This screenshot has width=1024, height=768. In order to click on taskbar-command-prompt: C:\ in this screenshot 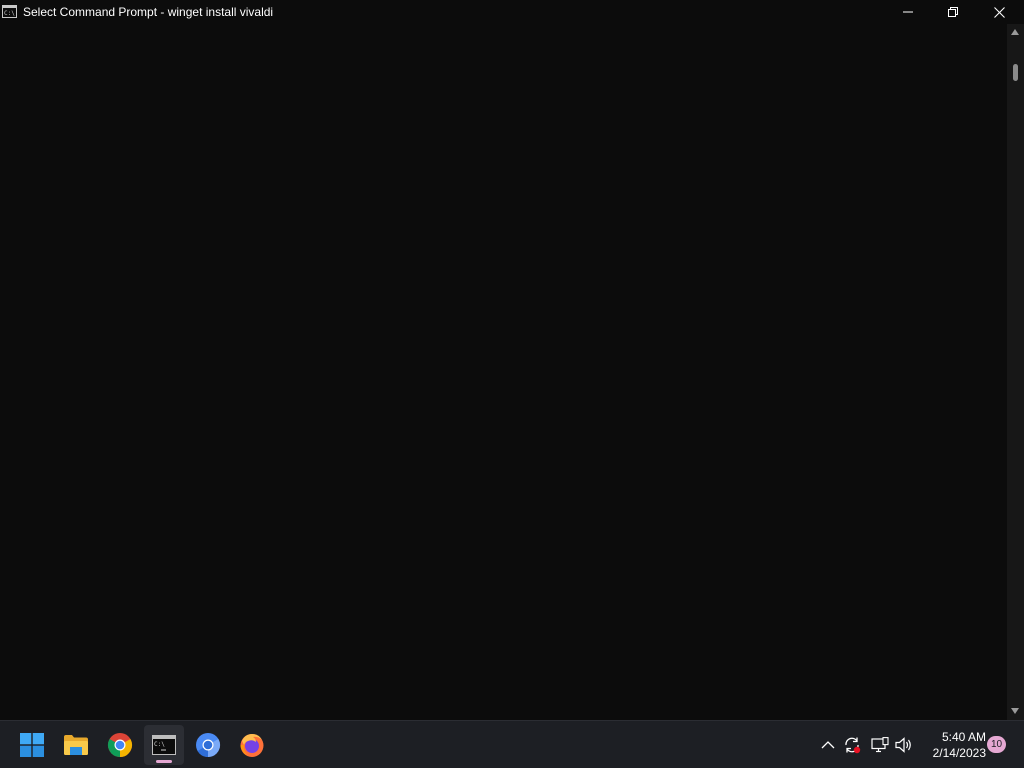, I will do `click(164, 745)`.